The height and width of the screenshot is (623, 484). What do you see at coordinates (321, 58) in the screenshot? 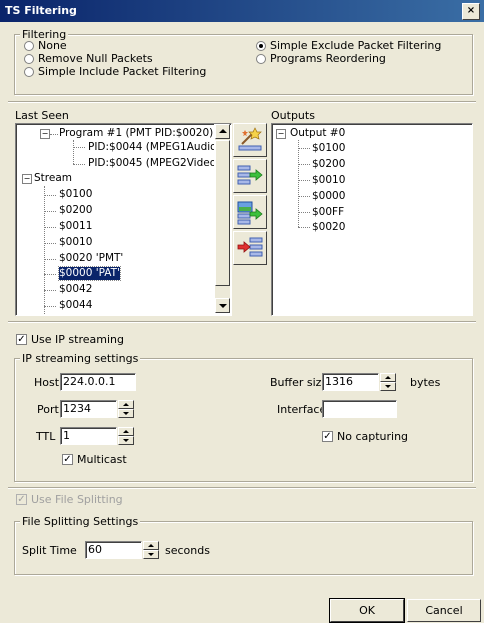
I see `radio-programs-reordering: Programs Reordering` at bounding box center [321, 58].